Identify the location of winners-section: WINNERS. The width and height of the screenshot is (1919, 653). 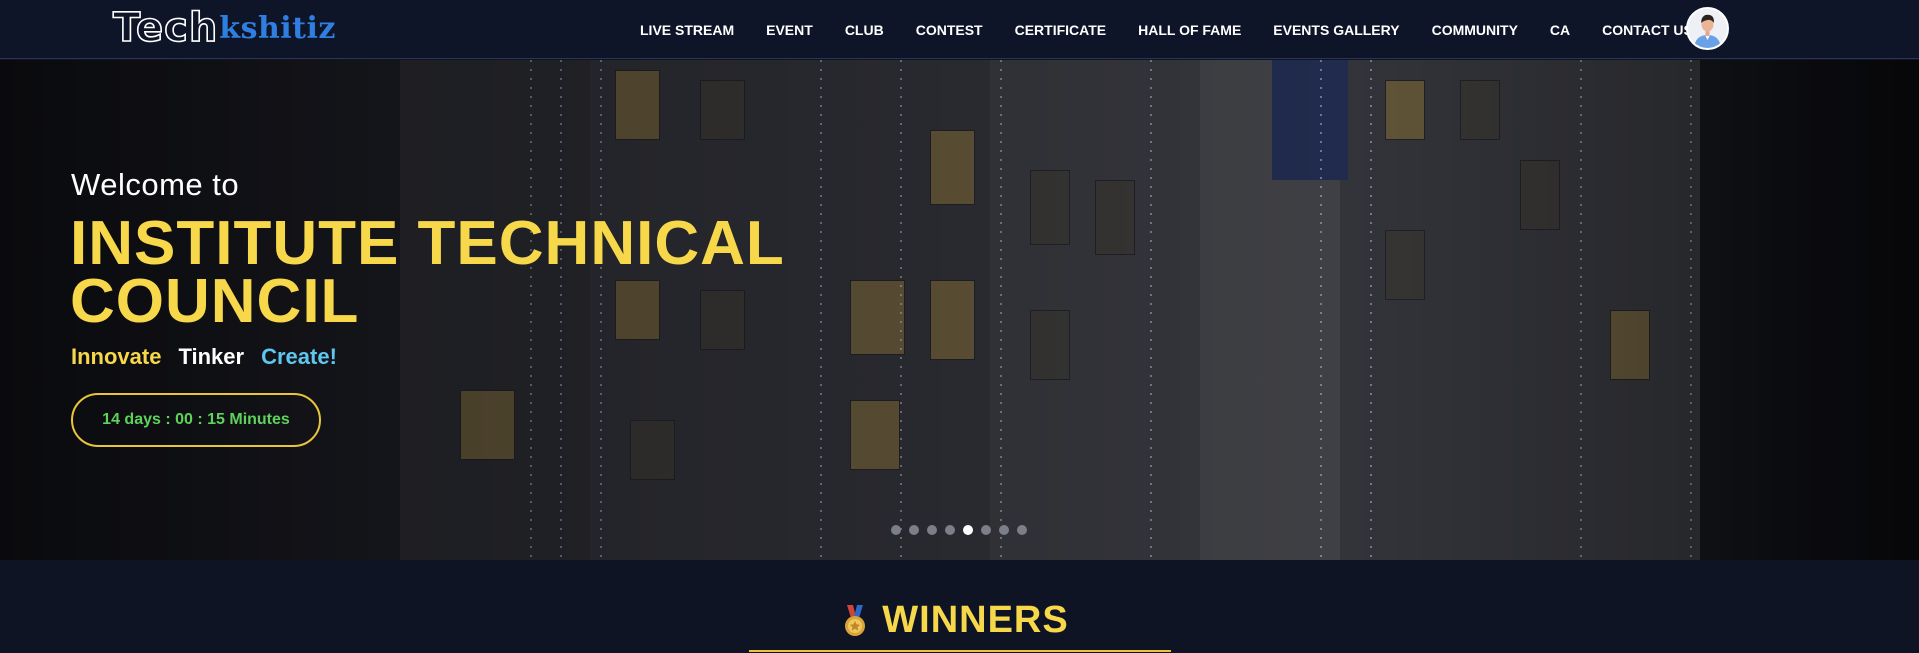
(959, 606).